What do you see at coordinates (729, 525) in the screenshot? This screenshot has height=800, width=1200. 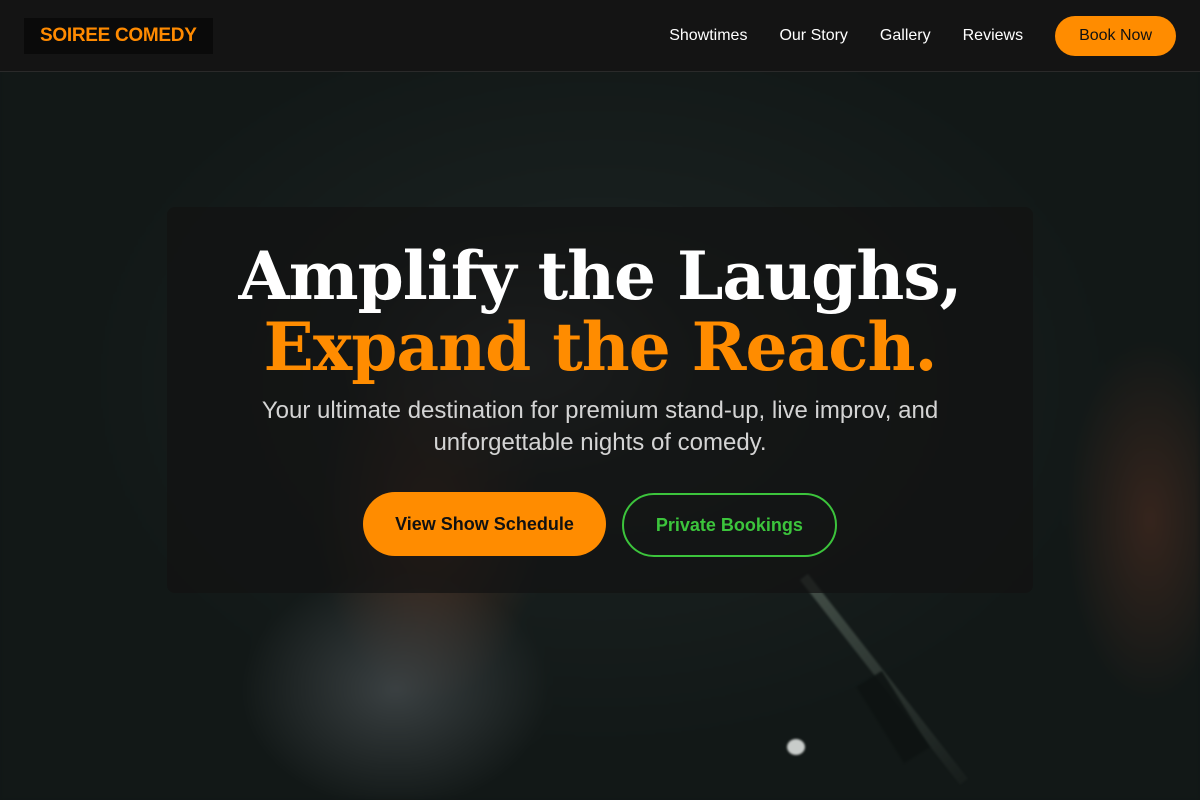 I see `private-bookings-button: Private Bookings` at bounding box center [729, 525].